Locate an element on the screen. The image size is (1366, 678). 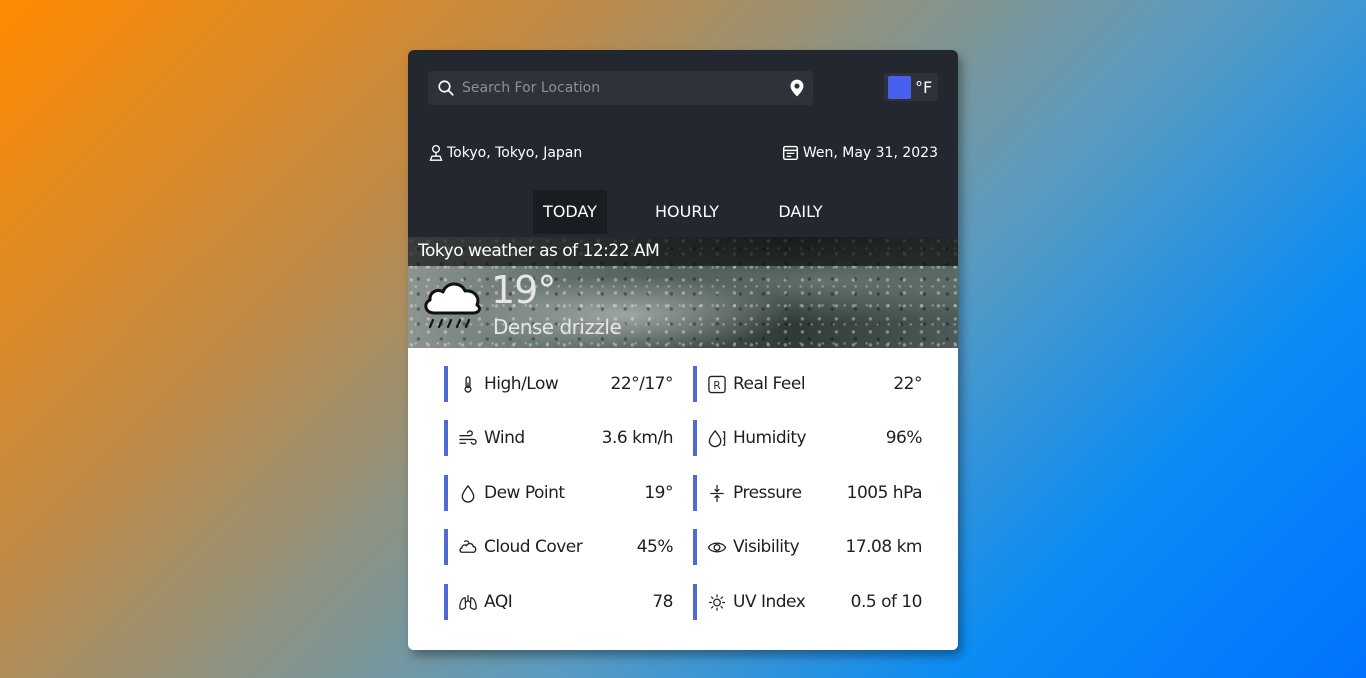
location-text: Tokyo, Tokyo, Japan is located at coordinates (515, 153).